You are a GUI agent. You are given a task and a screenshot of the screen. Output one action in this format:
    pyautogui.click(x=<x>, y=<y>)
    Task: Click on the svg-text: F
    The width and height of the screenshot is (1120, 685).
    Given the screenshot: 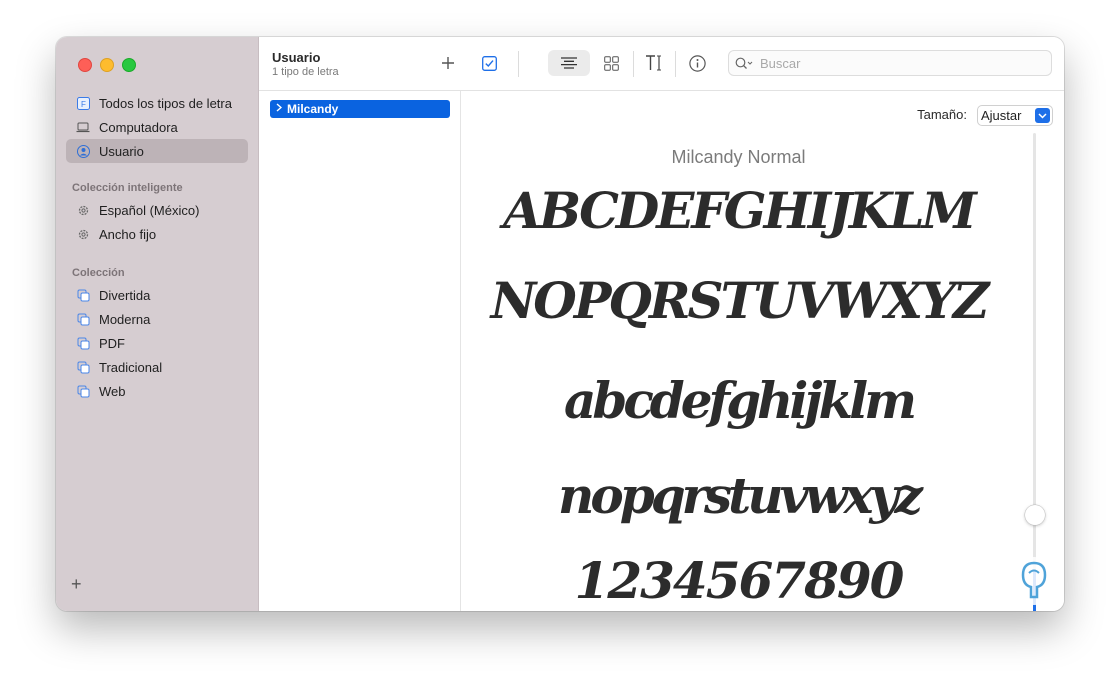 What is the action you would take?
    pyautogui.click(x=83, y=104)
    